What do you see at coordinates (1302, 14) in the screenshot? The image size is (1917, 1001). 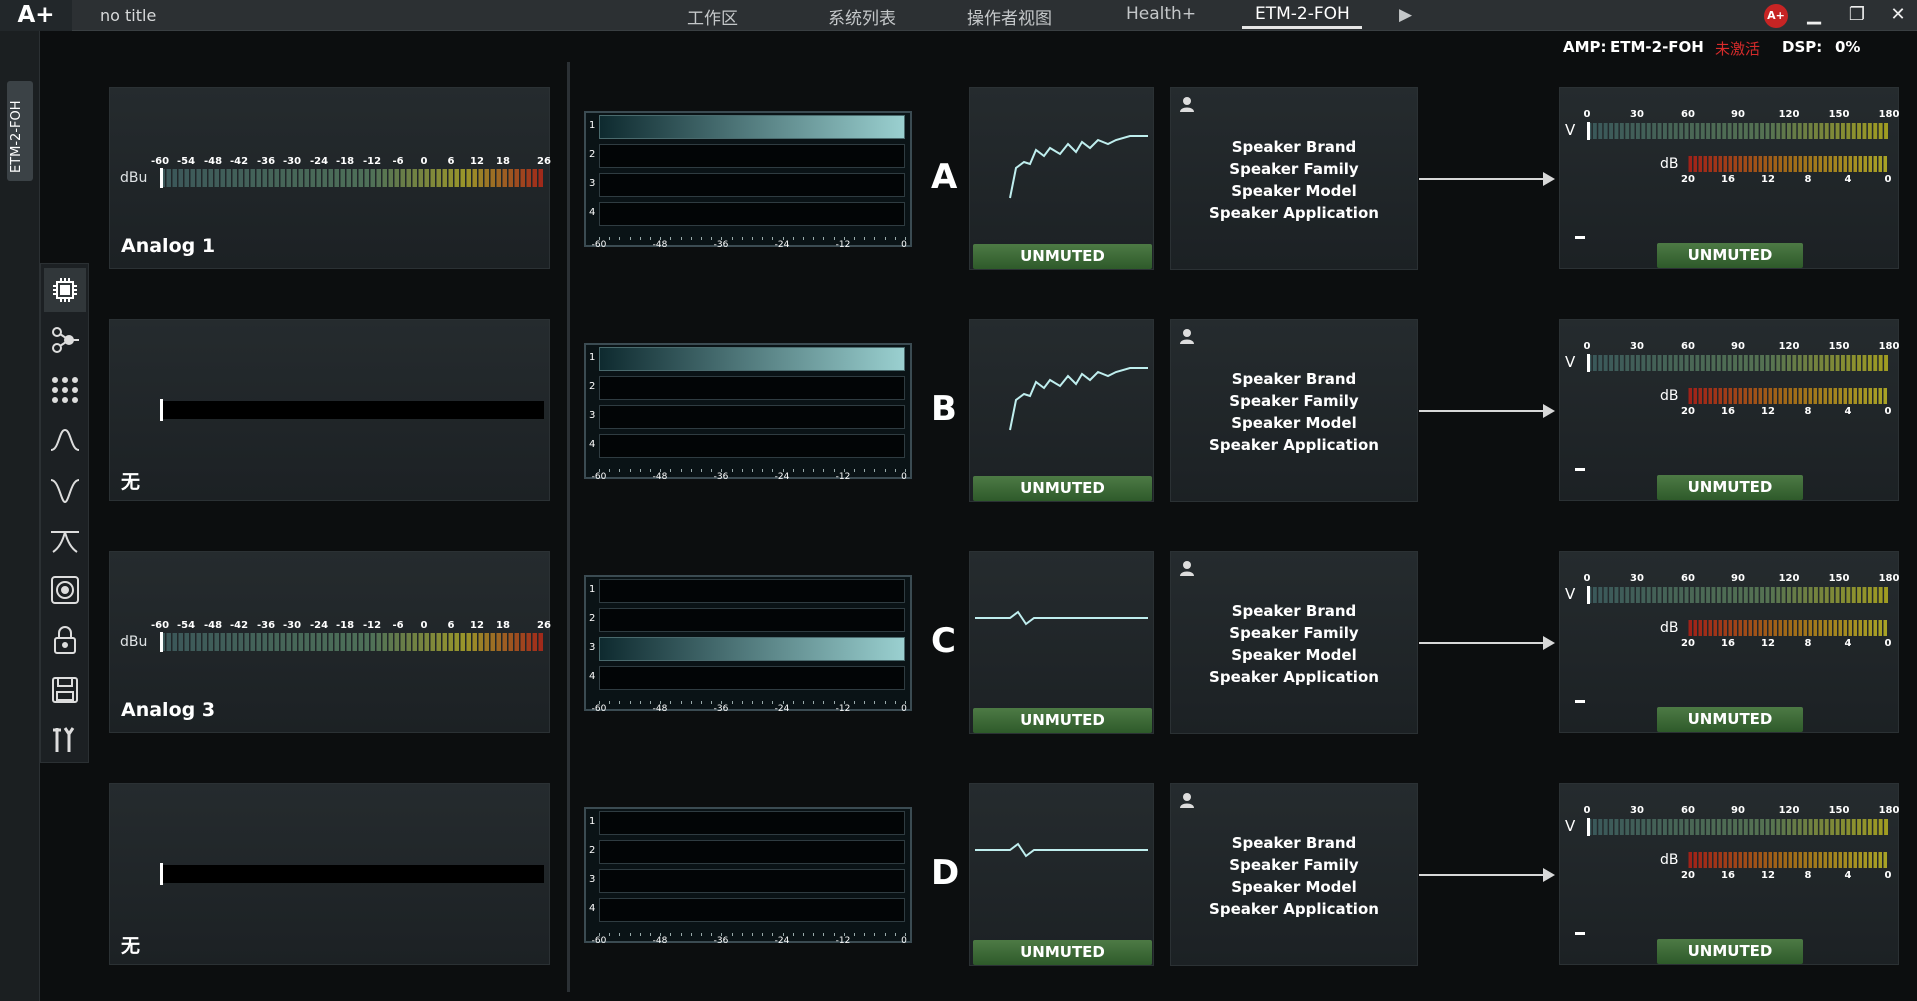 I see `tab-etm-2-foh: ETM-2-FOH` at bounding box center [1302, 14].